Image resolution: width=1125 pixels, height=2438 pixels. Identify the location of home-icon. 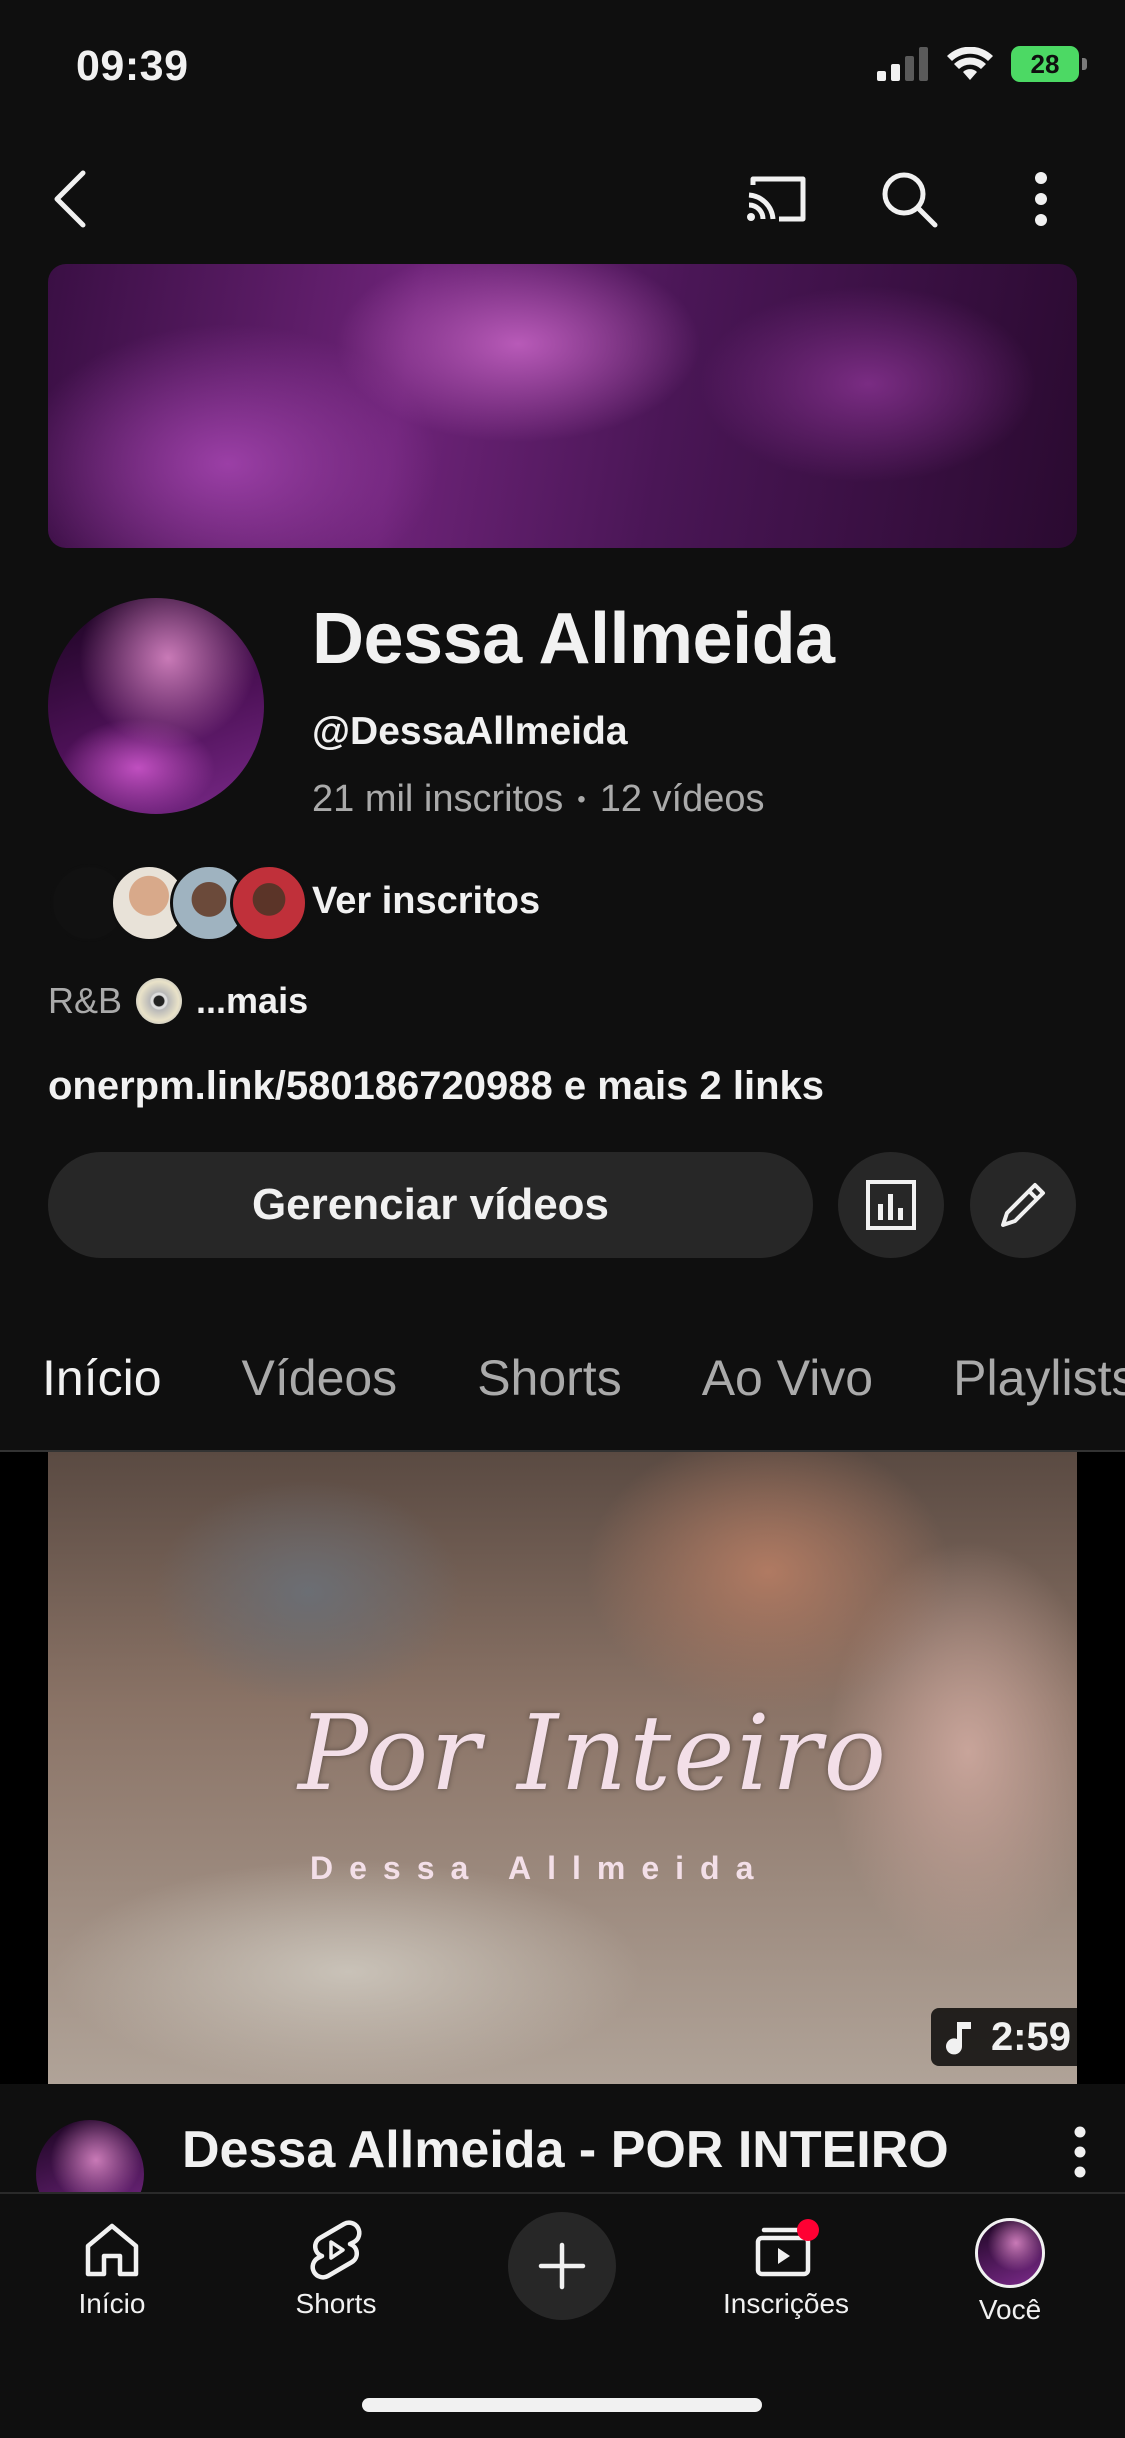
(112, 2250).